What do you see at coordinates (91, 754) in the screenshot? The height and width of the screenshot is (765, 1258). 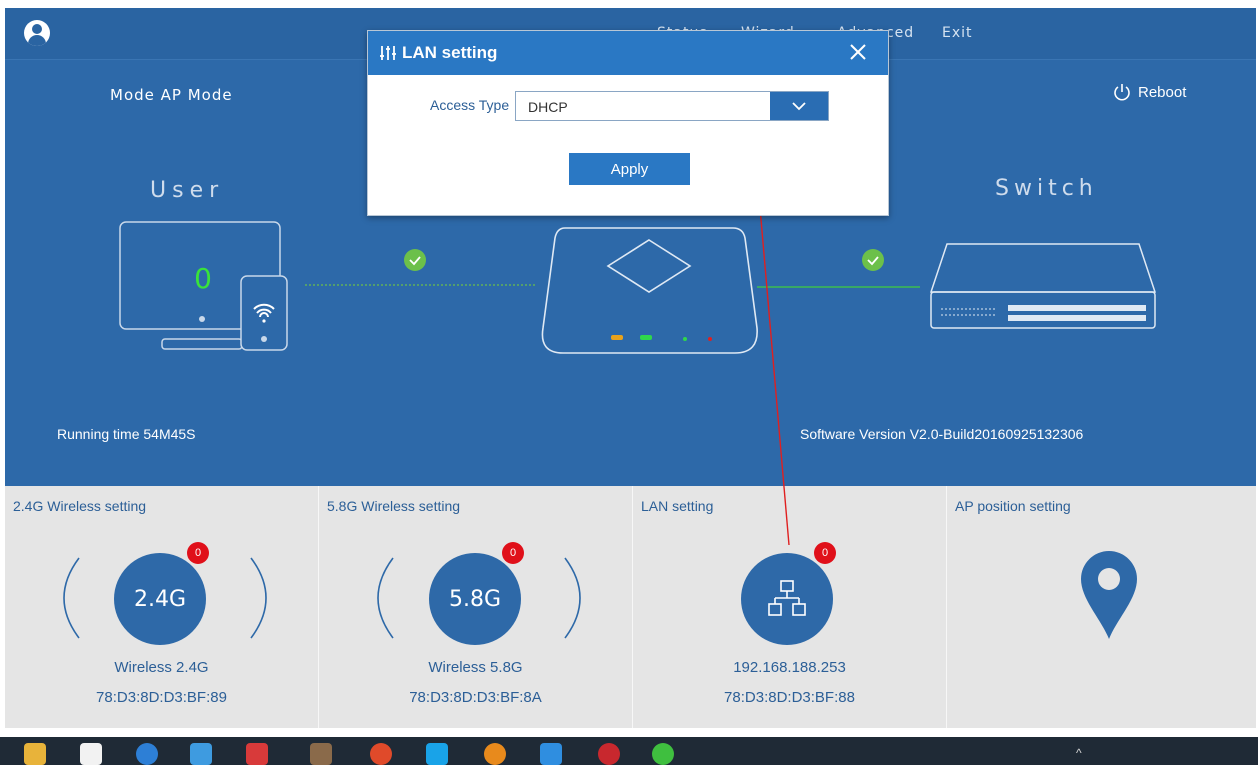 I see `store-icon` at bounding box center [91, 754].